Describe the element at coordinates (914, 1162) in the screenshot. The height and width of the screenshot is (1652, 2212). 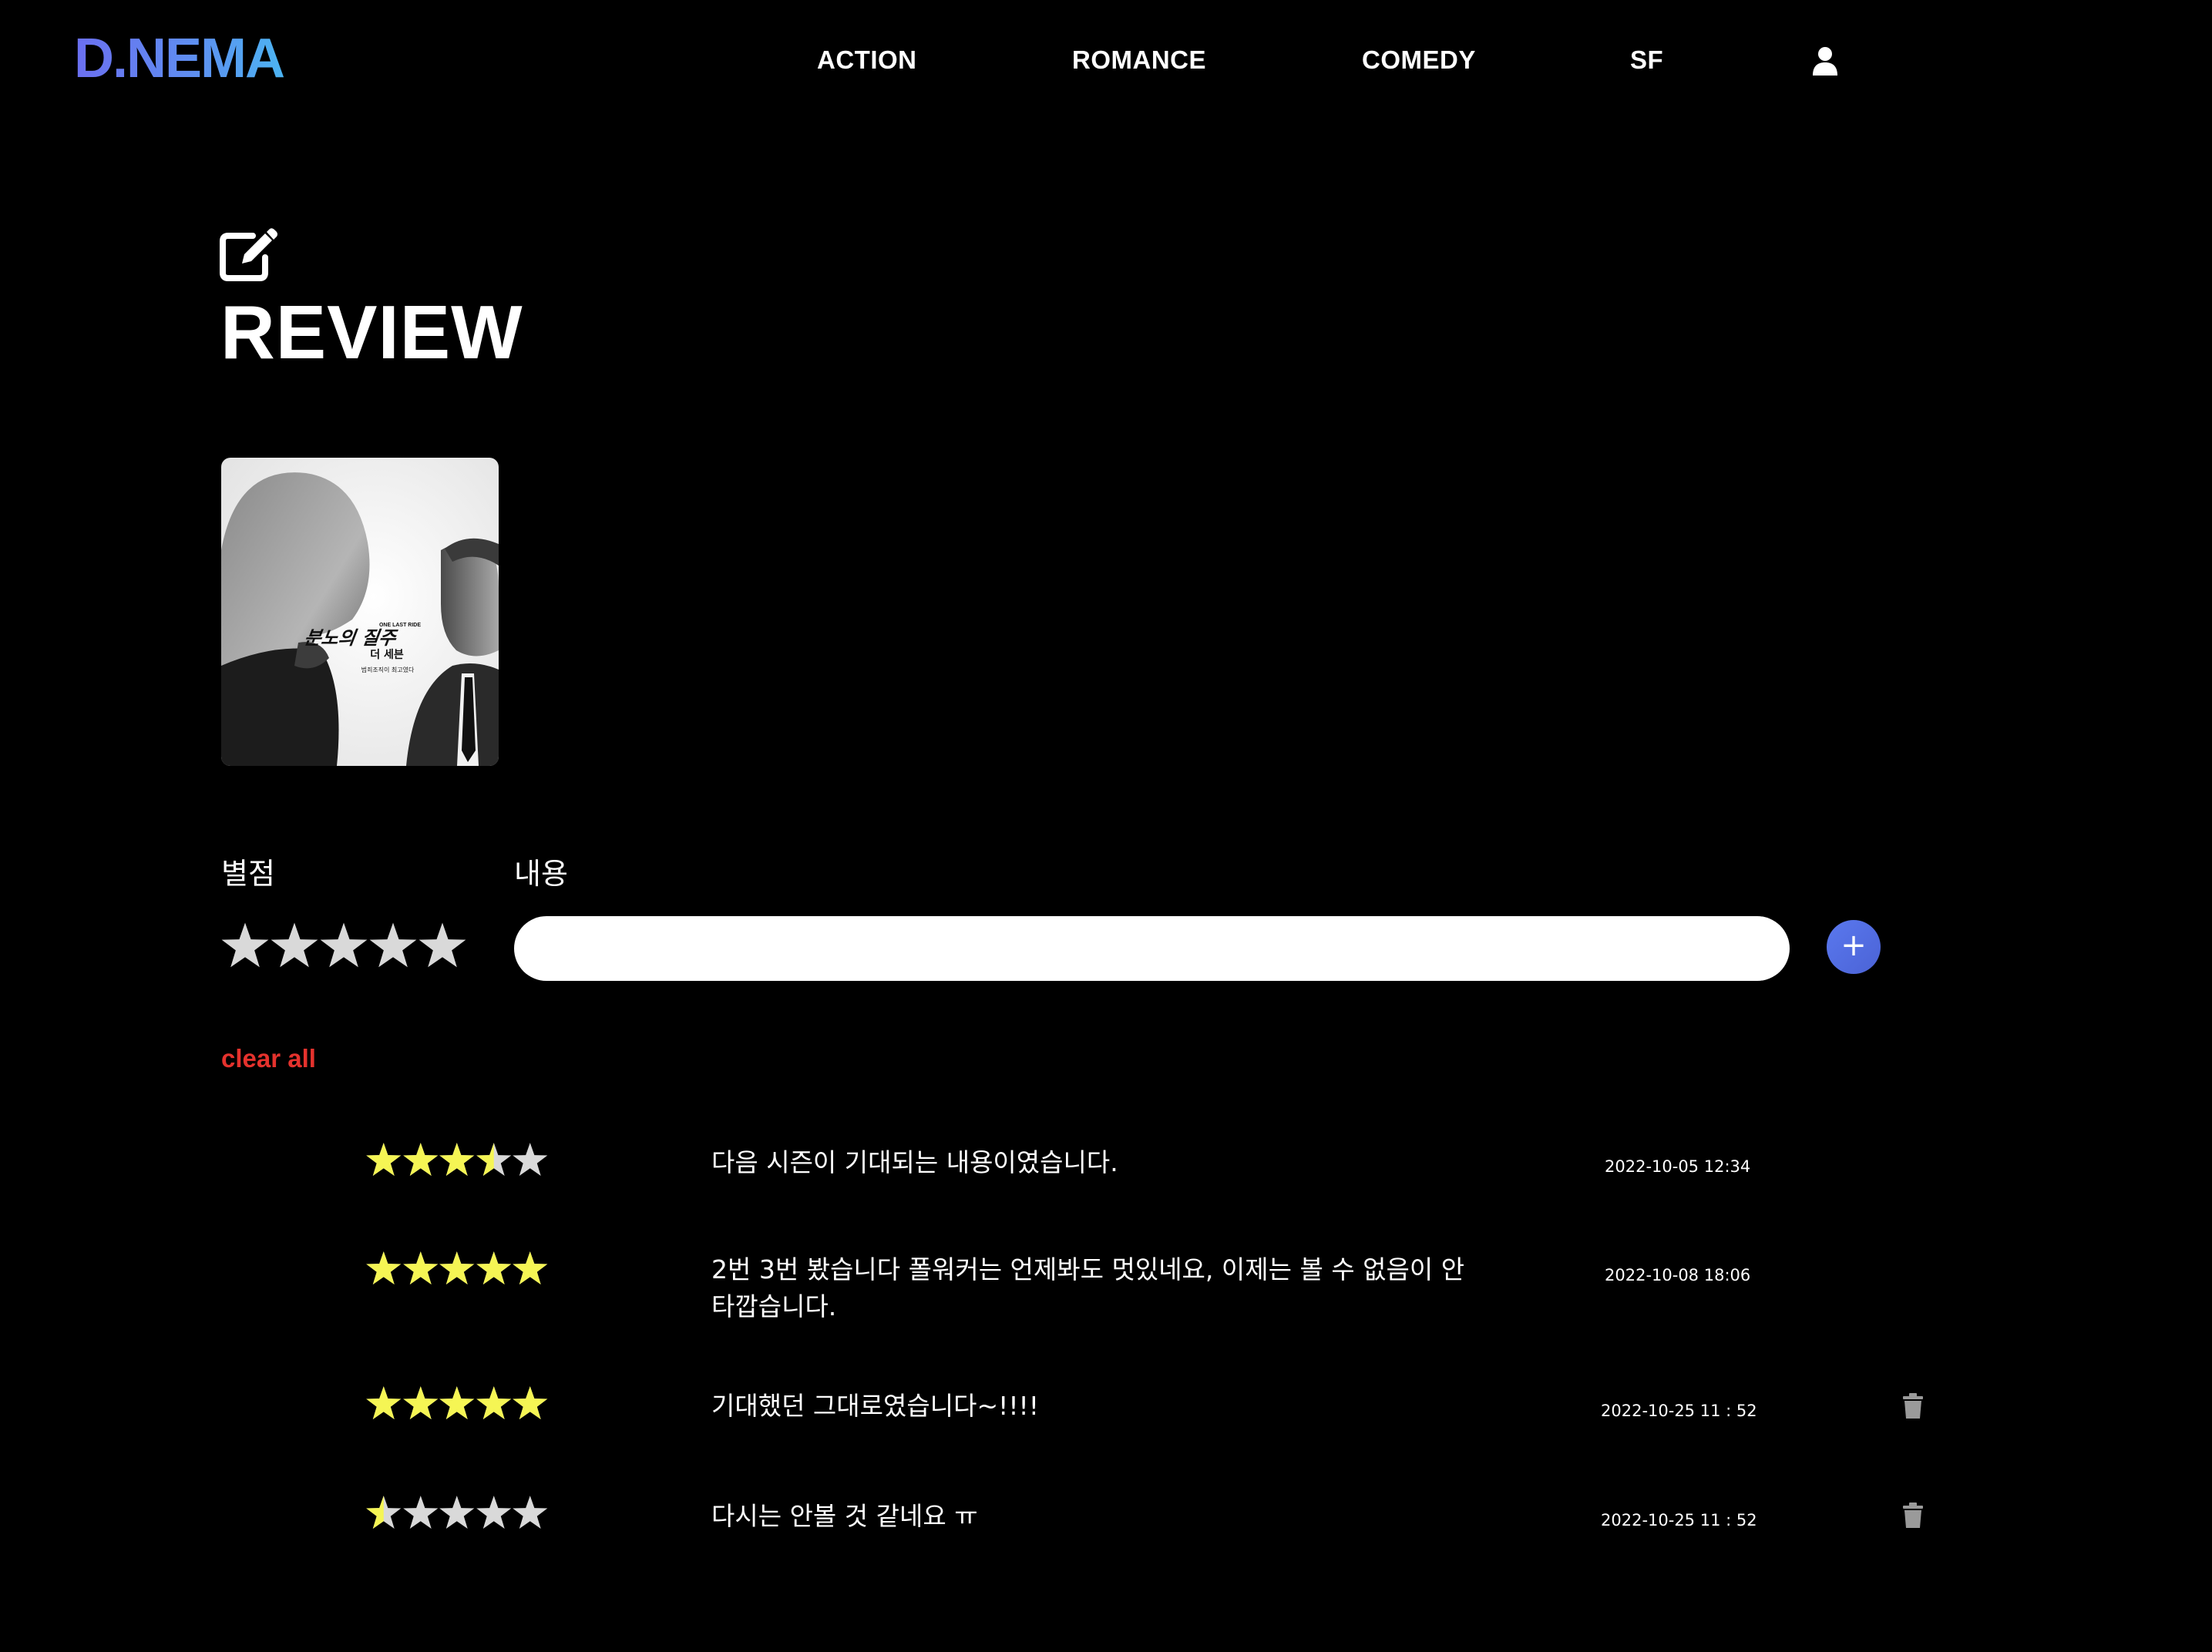
I see `review-text: 다음 시즌이 기대되는 내용이였습니다.` at that location.